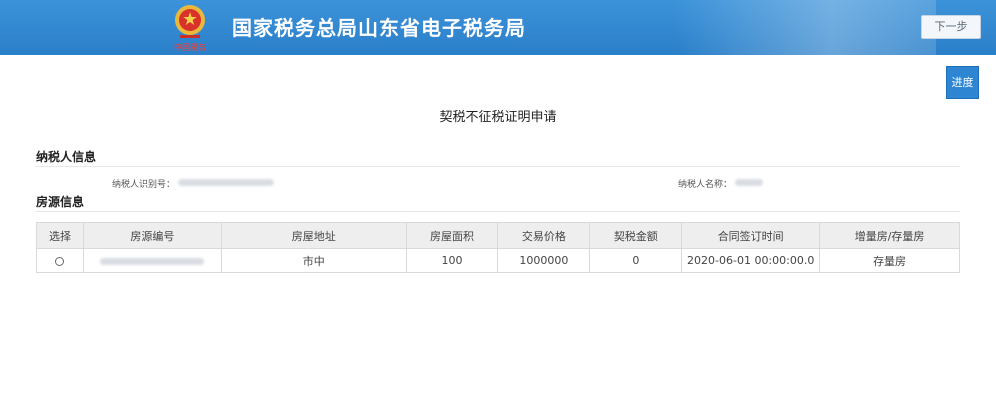  Describe the element at coordinates (806, 27) in the screenshot. I see `great-wall-banner-image` at that location.